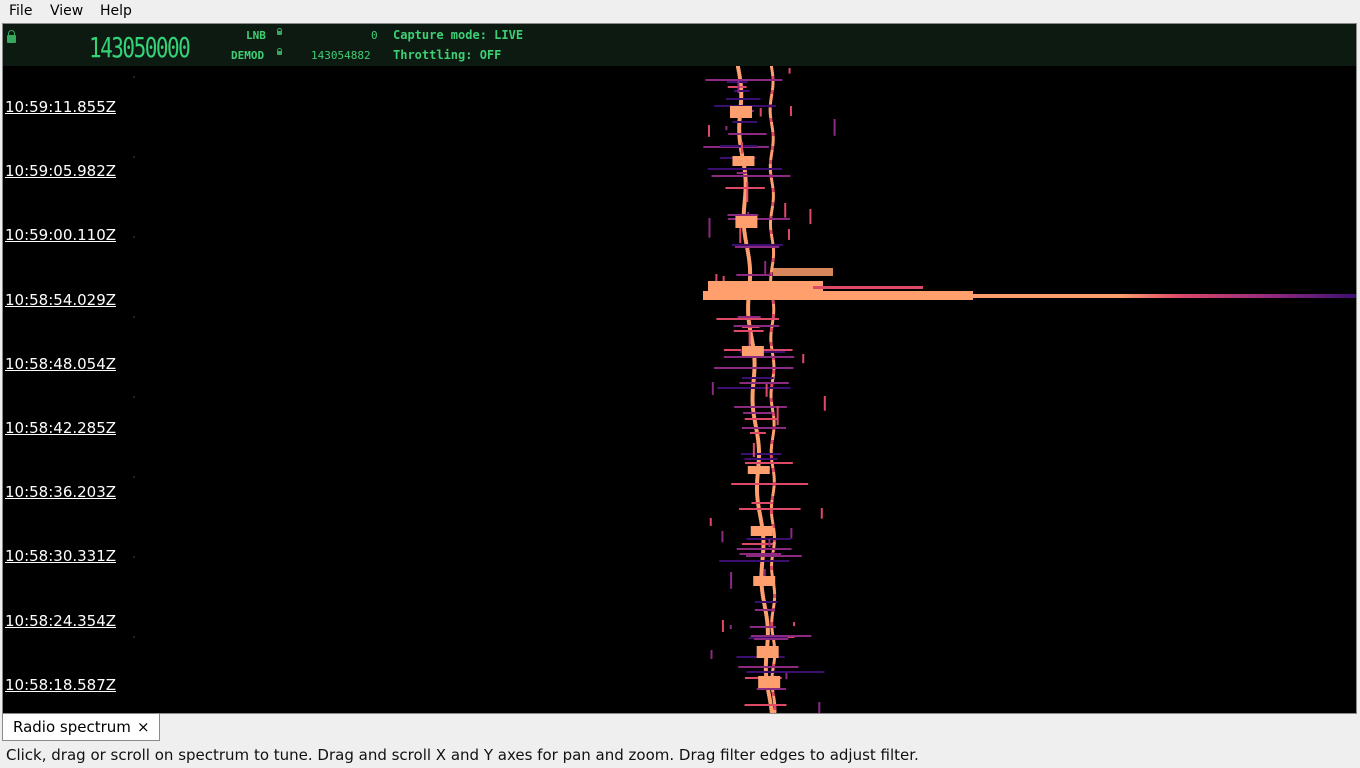 Image resolution: width=1360 pixels, height=768 pixels. I want to click on time-axis-label: 10:58:36.203Z, so click(60, 492).